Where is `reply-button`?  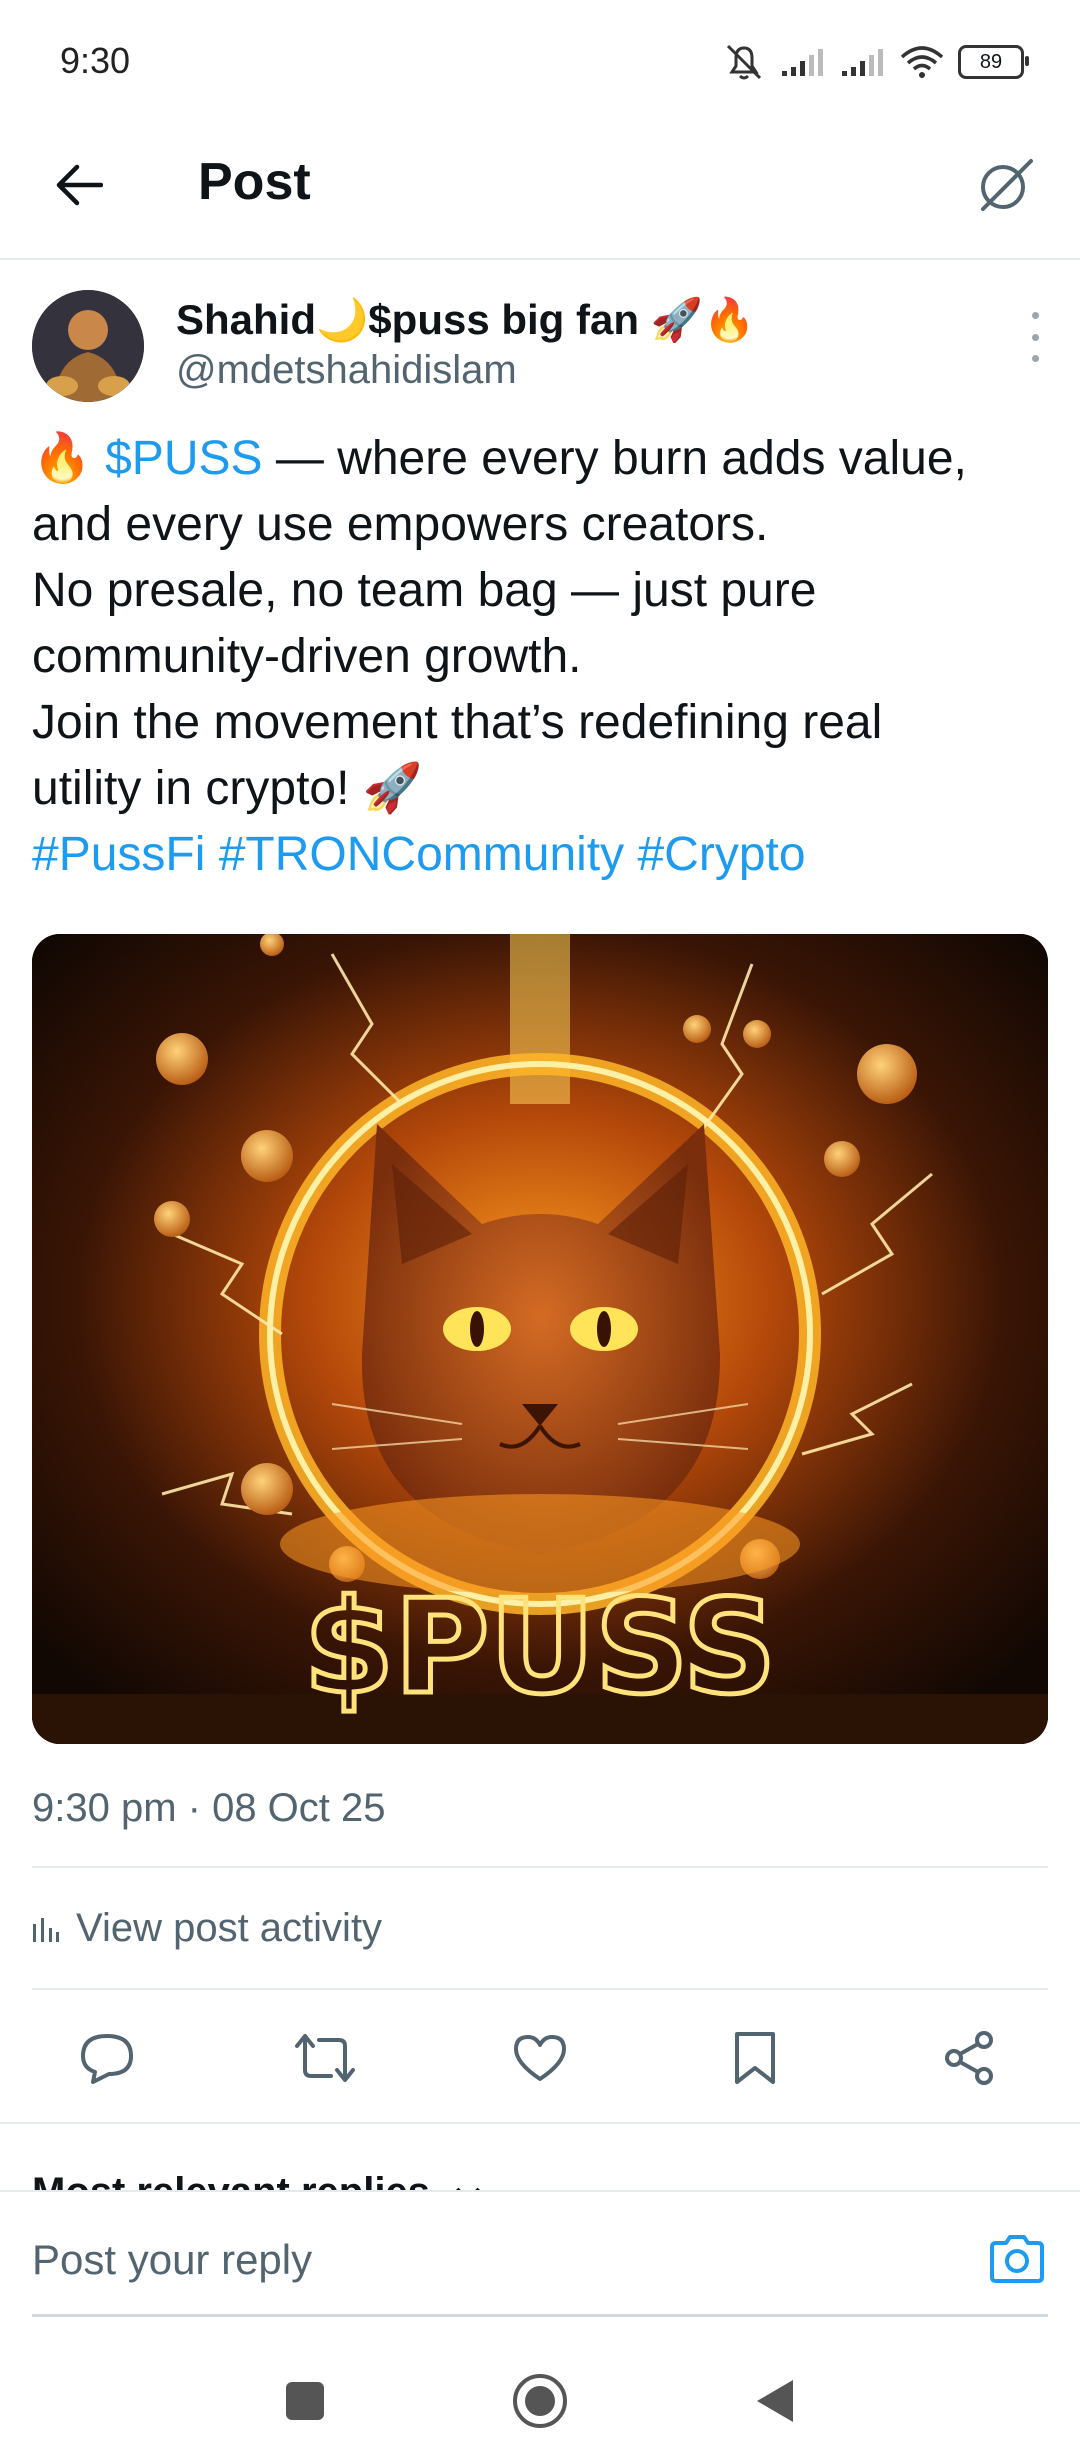
reply-button is located at coordinates (107, 2058).